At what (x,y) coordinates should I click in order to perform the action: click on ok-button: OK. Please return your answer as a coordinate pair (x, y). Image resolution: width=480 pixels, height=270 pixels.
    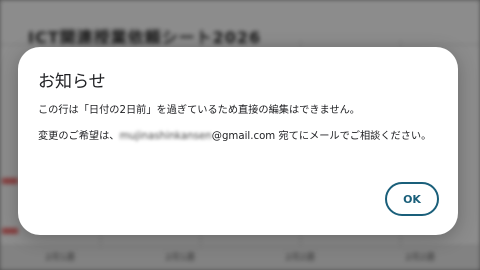
    Looking at the image, I should click on (412, 199).